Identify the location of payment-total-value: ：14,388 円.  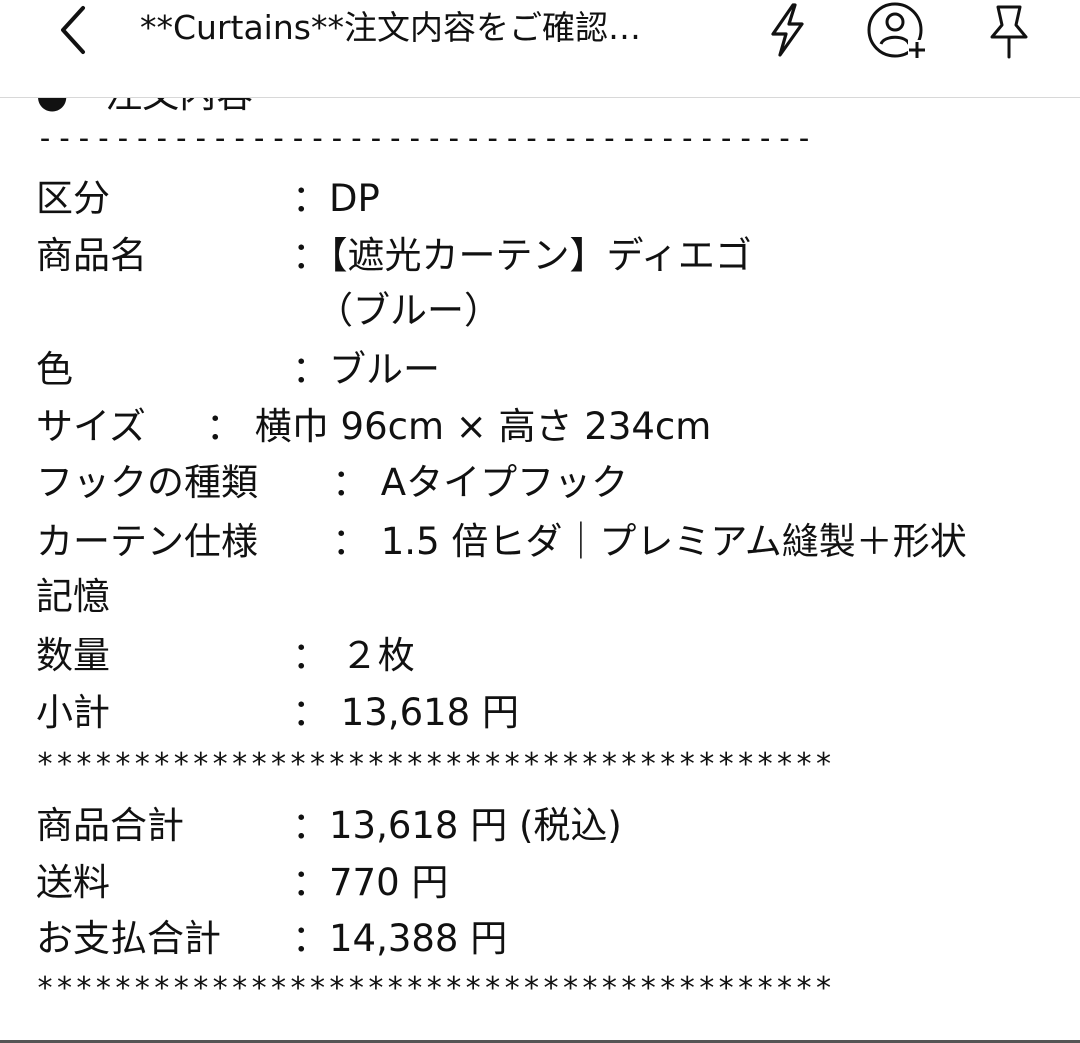
(400, 938).